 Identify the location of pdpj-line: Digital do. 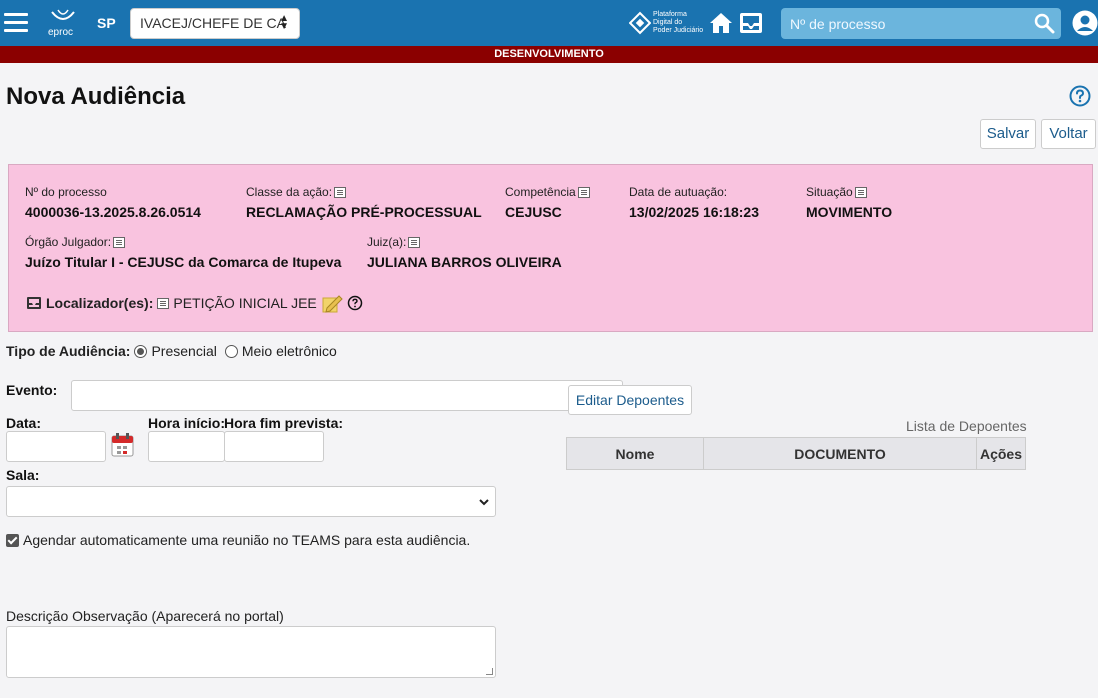
(668, 22).